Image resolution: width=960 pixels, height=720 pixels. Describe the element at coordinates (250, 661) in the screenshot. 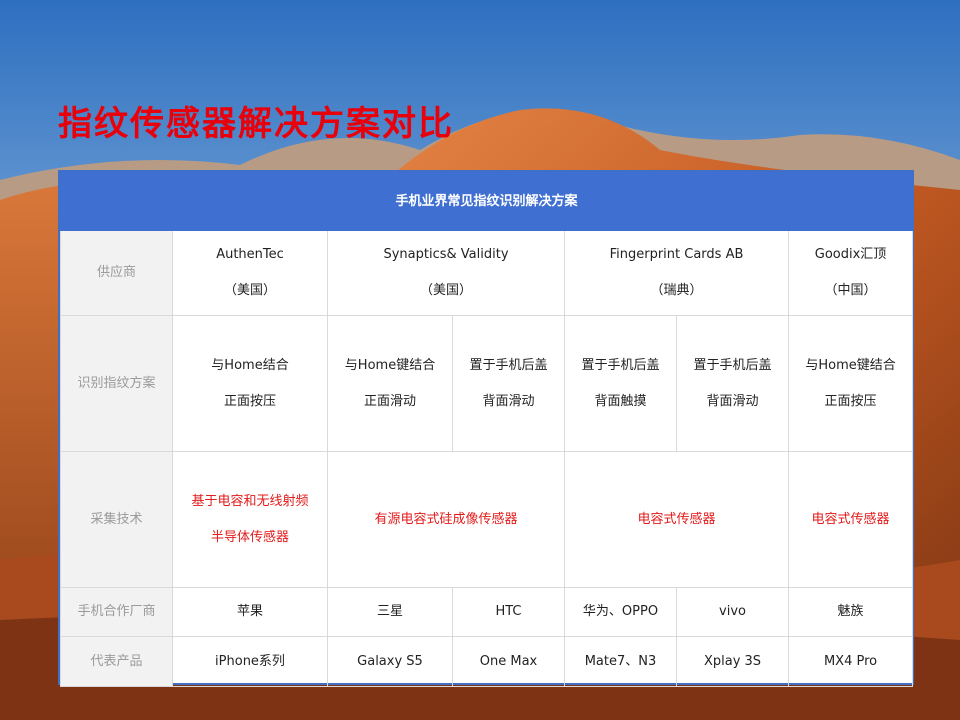

I see `product-cell: iPhone系列` at that location.